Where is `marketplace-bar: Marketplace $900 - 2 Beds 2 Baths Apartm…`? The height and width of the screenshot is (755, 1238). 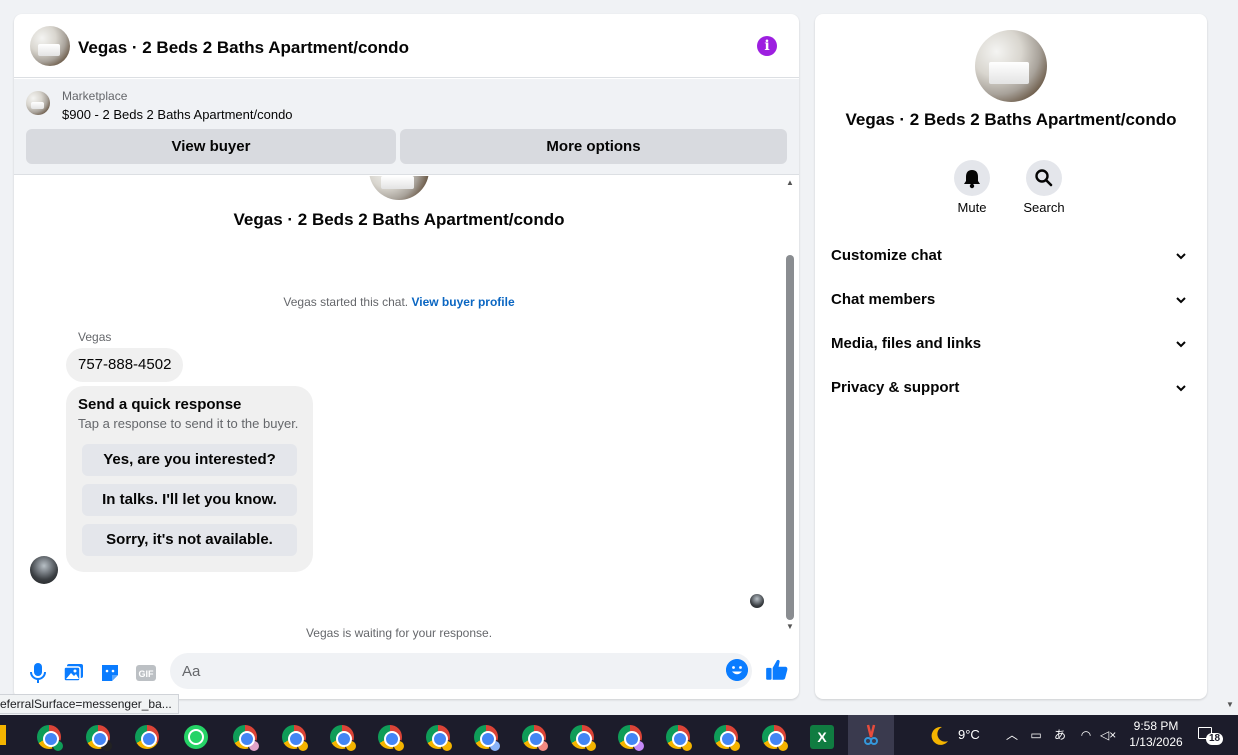 marketplace-bar: Marketplace $900 - 2 Beds 2 Baths Apartm… is located at coordinates (406, 127).